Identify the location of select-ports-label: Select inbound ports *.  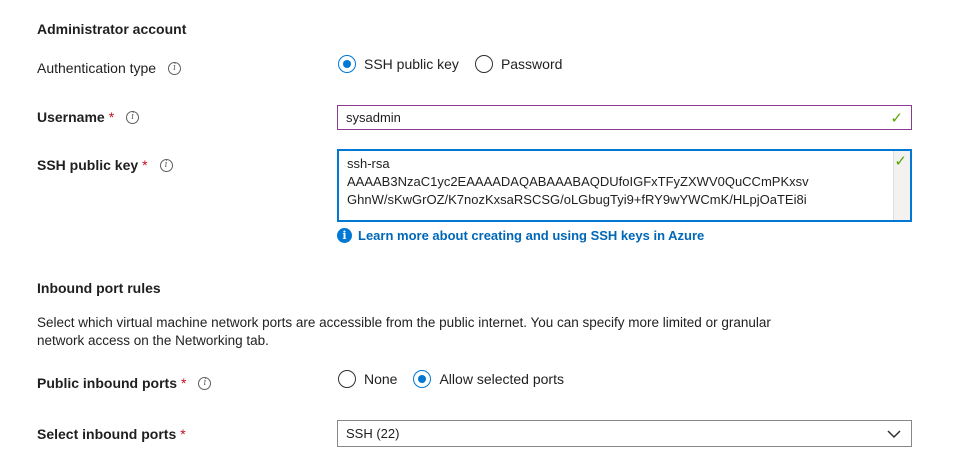
(111, 434).